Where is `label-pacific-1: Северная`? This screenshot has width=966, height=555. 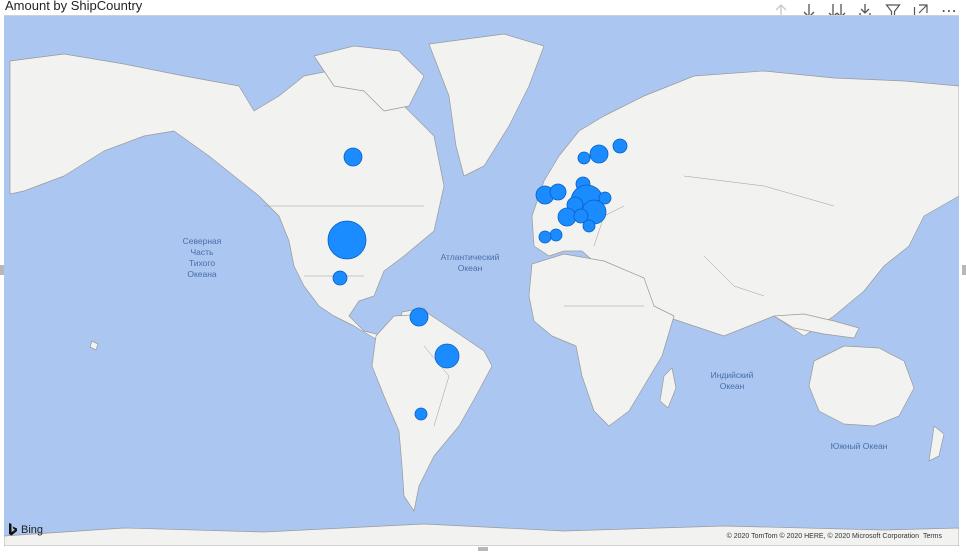 label-pacific-1: Северная is located at coordinates (202, 241).